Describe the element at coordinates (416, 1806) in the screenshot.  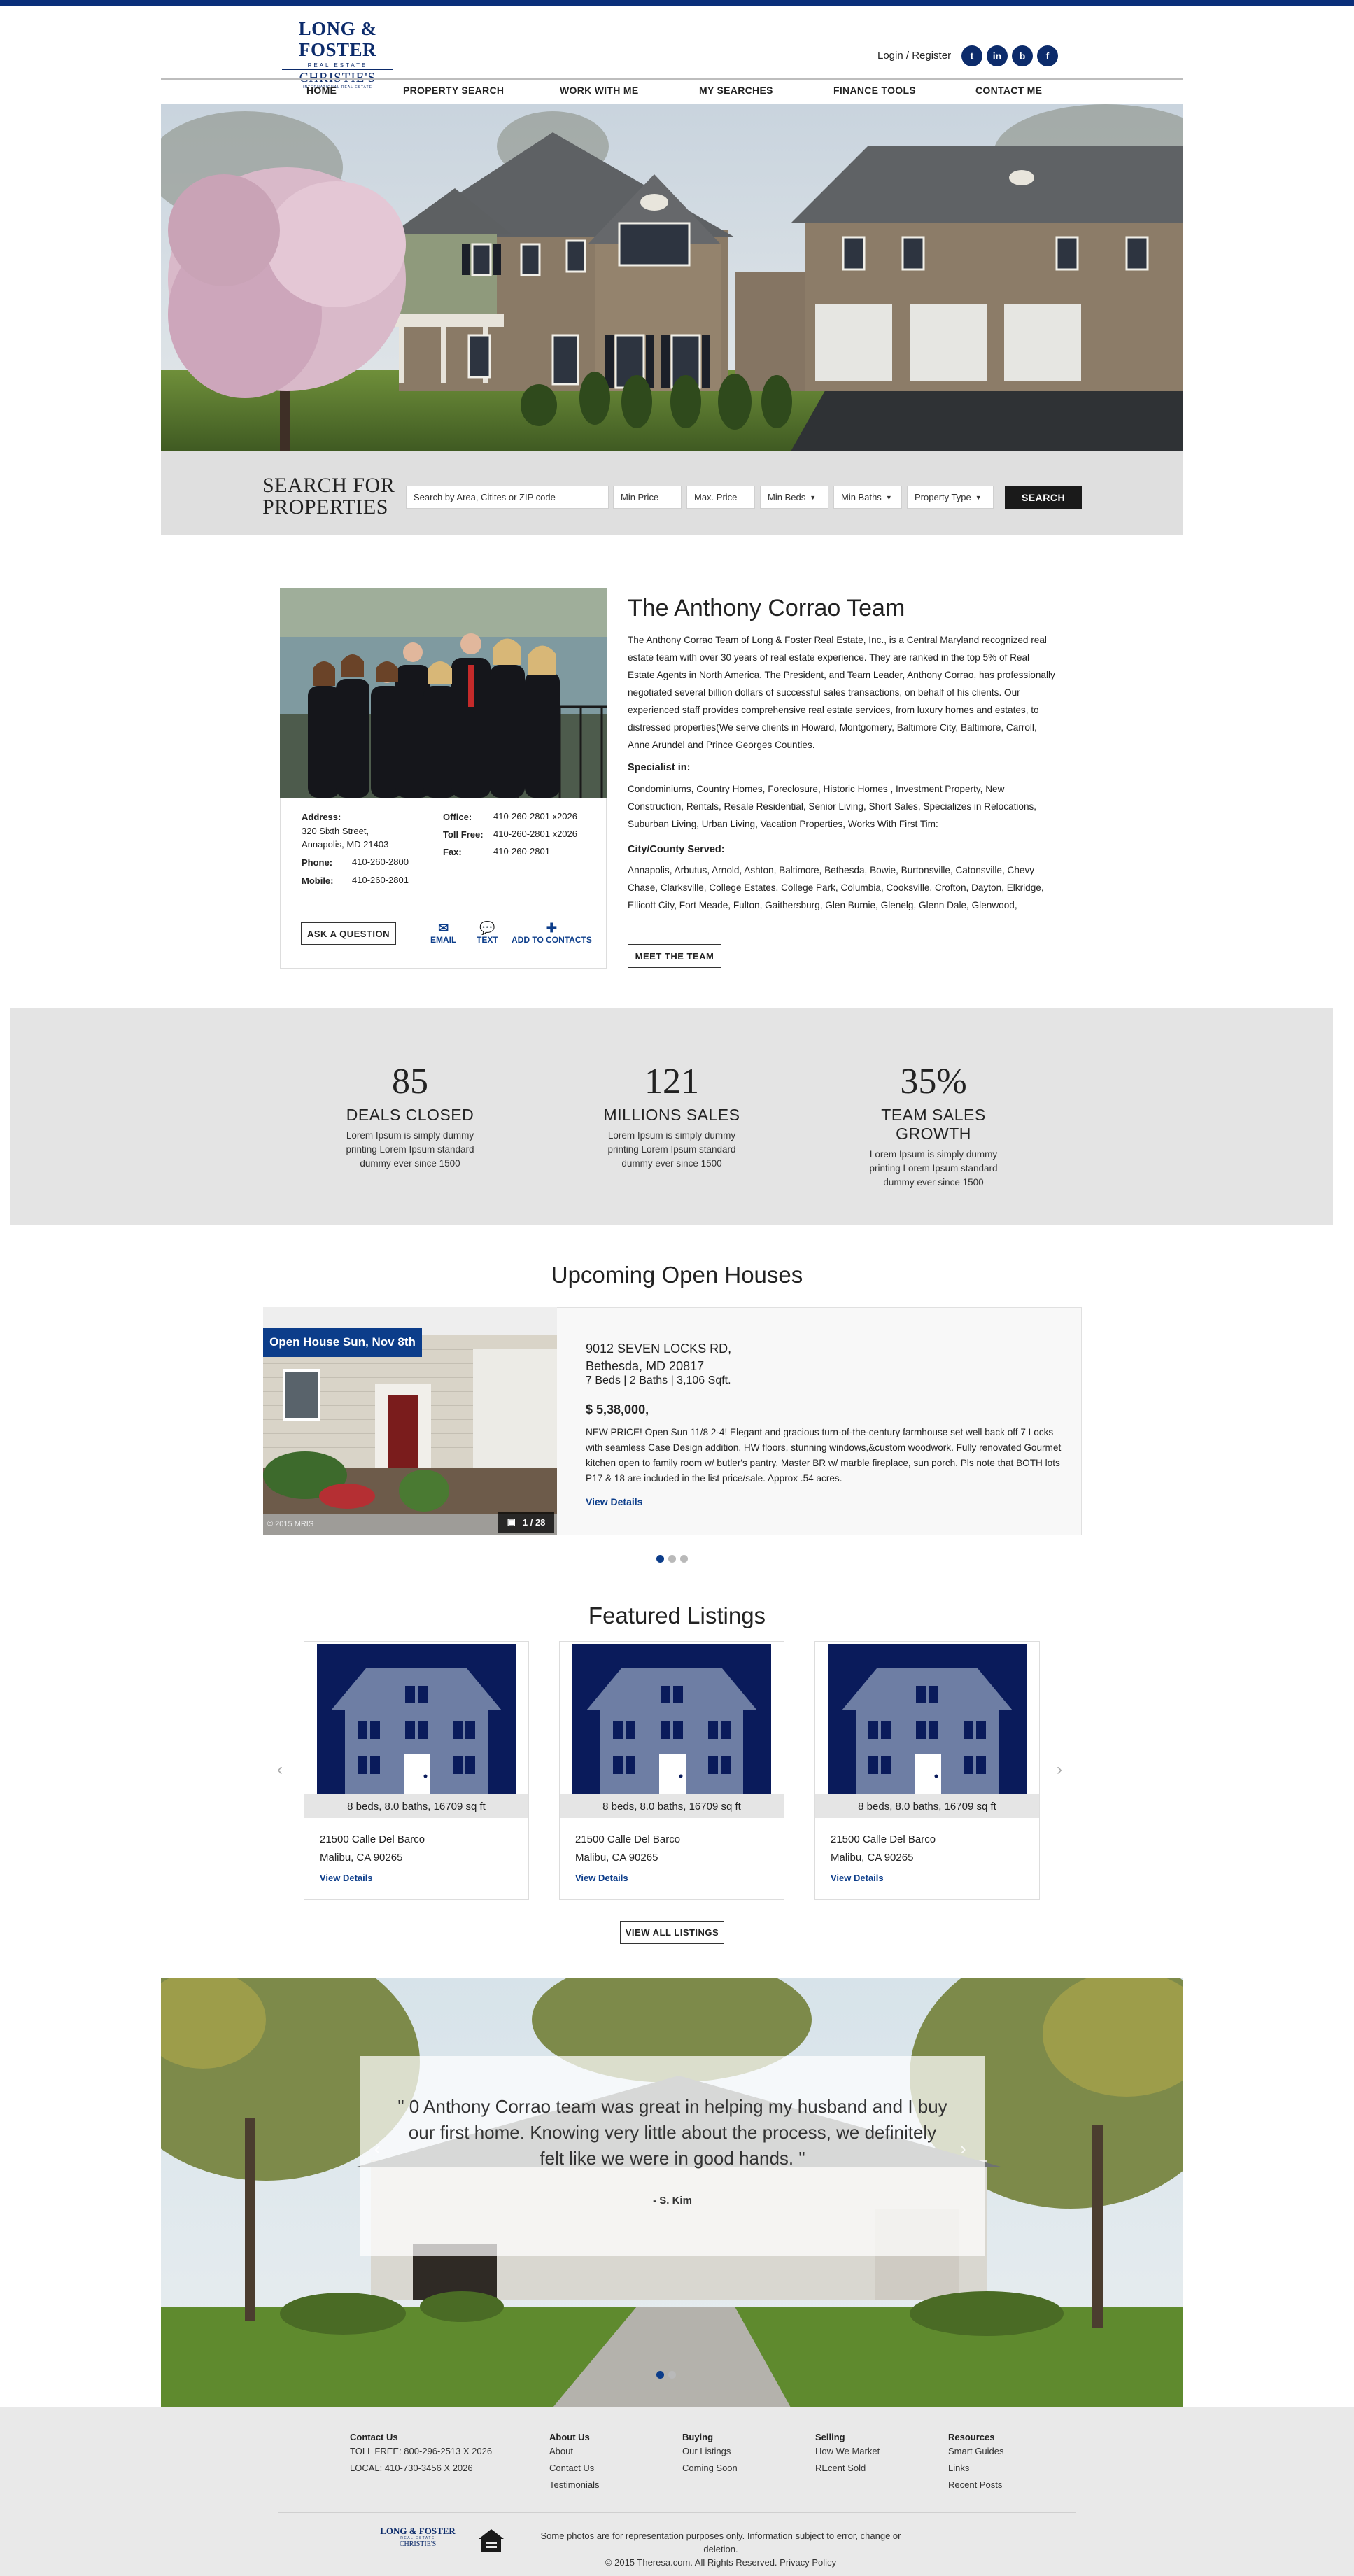
I see `listing-meta: 8 beds, 8.0 baths, 16709 sq ft` at that location.